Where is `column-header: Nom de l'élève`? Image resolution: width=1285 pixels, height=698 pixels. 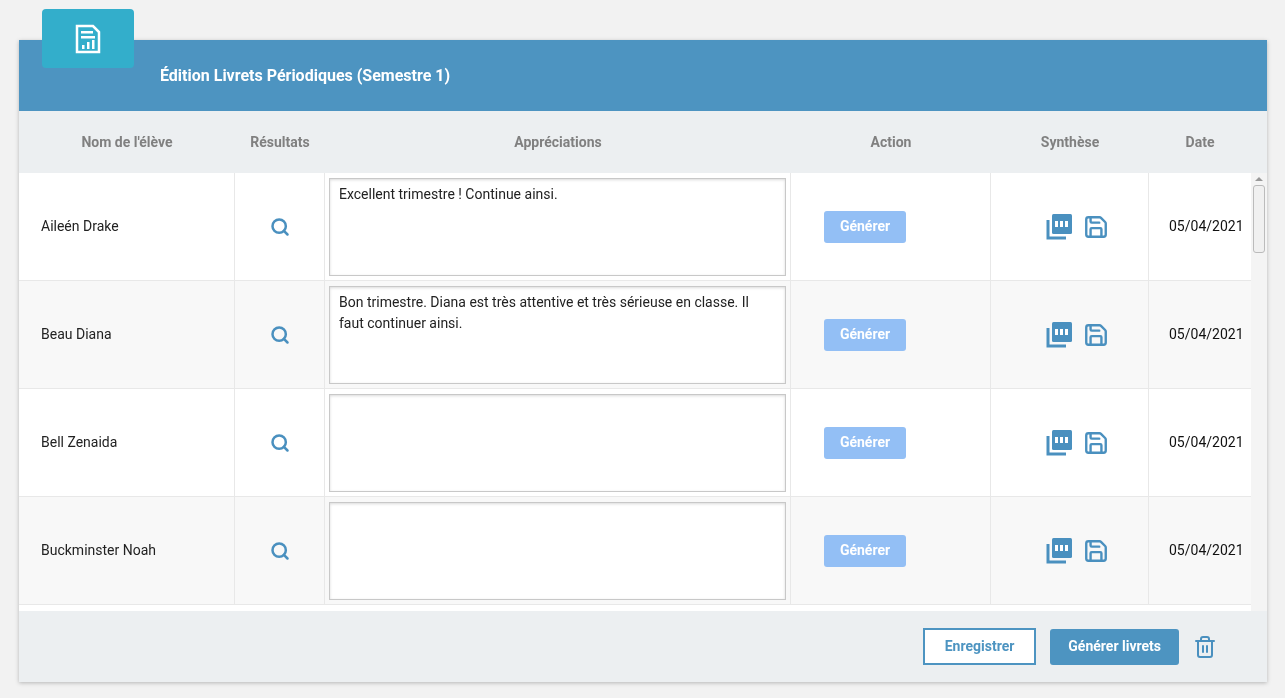
column-header: Nom de l'élève is located at coordinates (127, 142).